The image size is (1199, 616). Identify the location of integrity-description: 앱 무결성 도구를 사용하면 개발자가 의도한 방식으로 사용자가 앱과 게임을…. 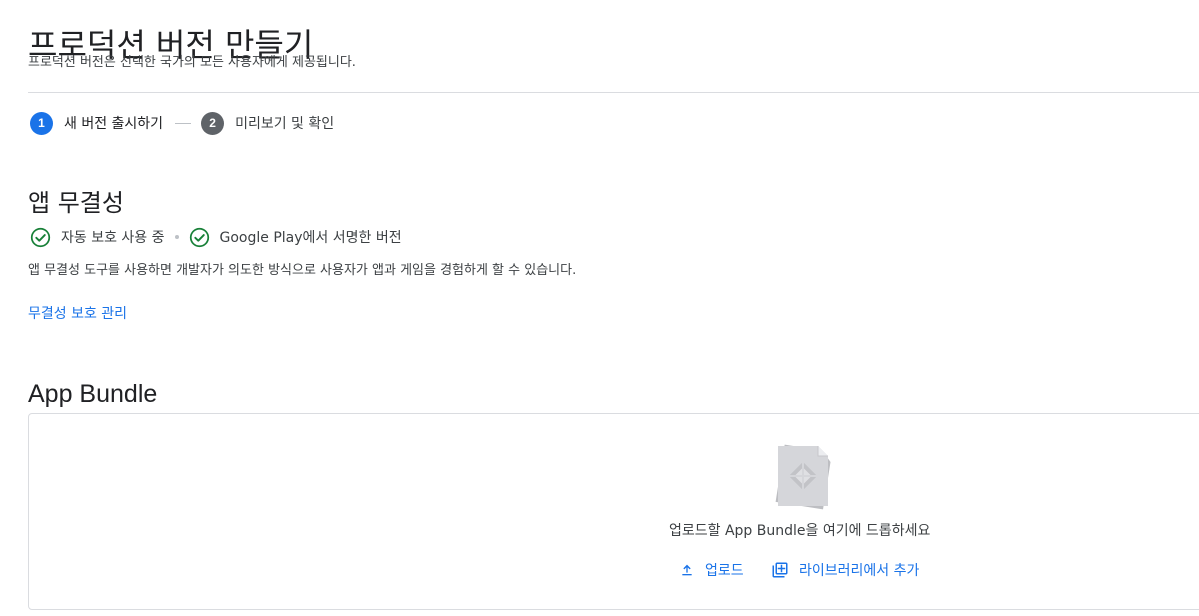
(302, 270).